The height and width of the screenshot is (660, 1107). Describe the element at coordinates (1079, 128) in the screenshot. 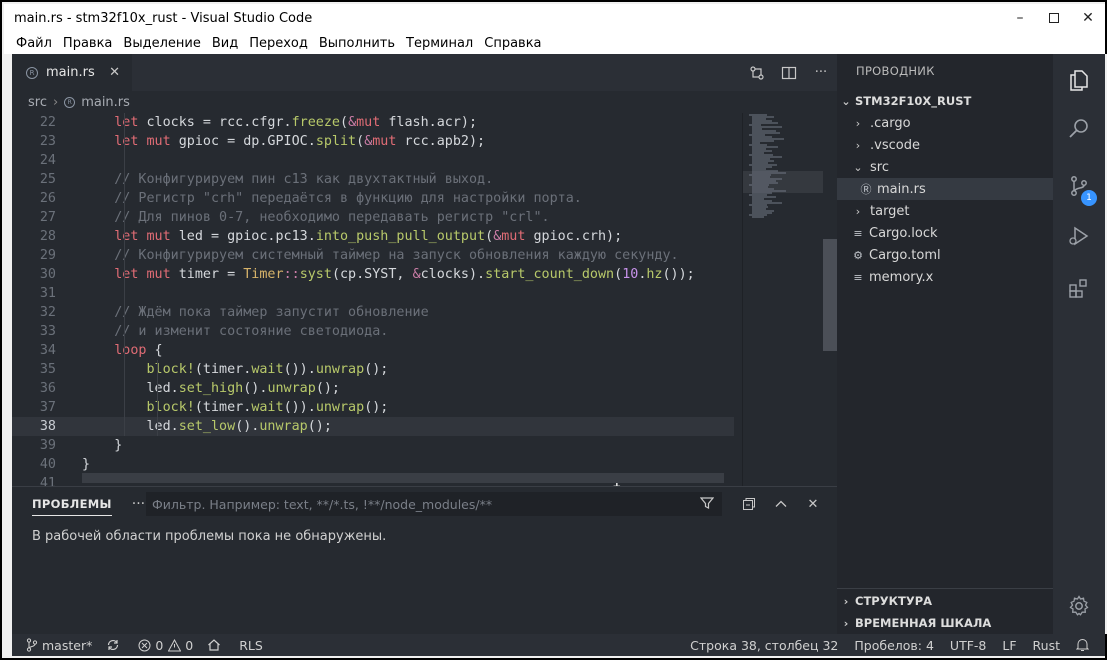

I see `search-icon` at that location.